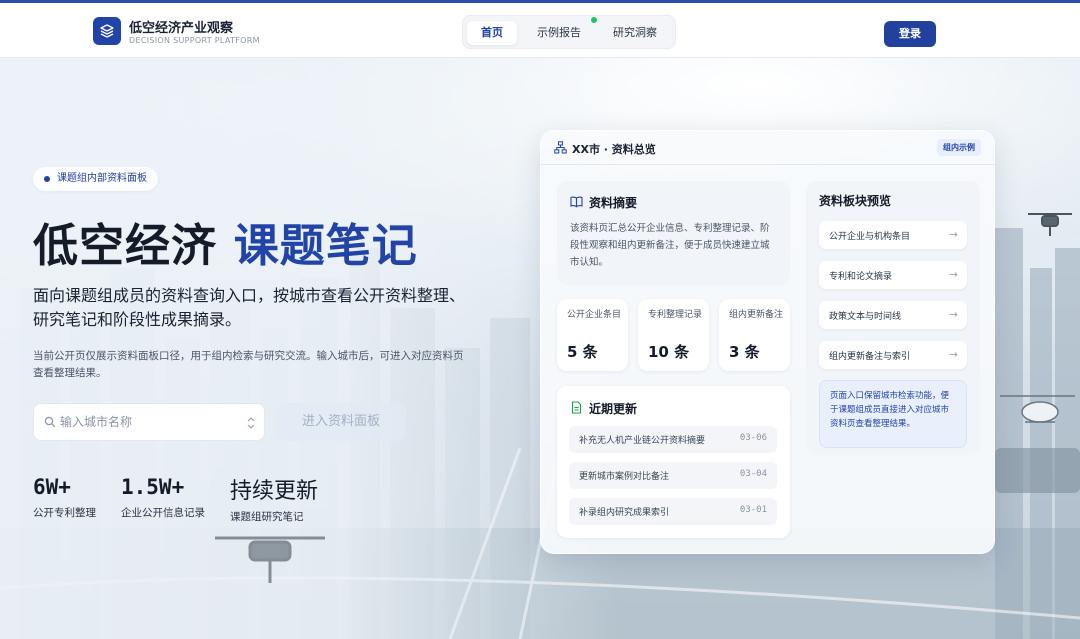 This screenshot has width=1080, height=639. Describe the element at coordinates (642, 441) in the screenshot. I see `update-text: 补充无人机产业链公开资料摘要` at that location.